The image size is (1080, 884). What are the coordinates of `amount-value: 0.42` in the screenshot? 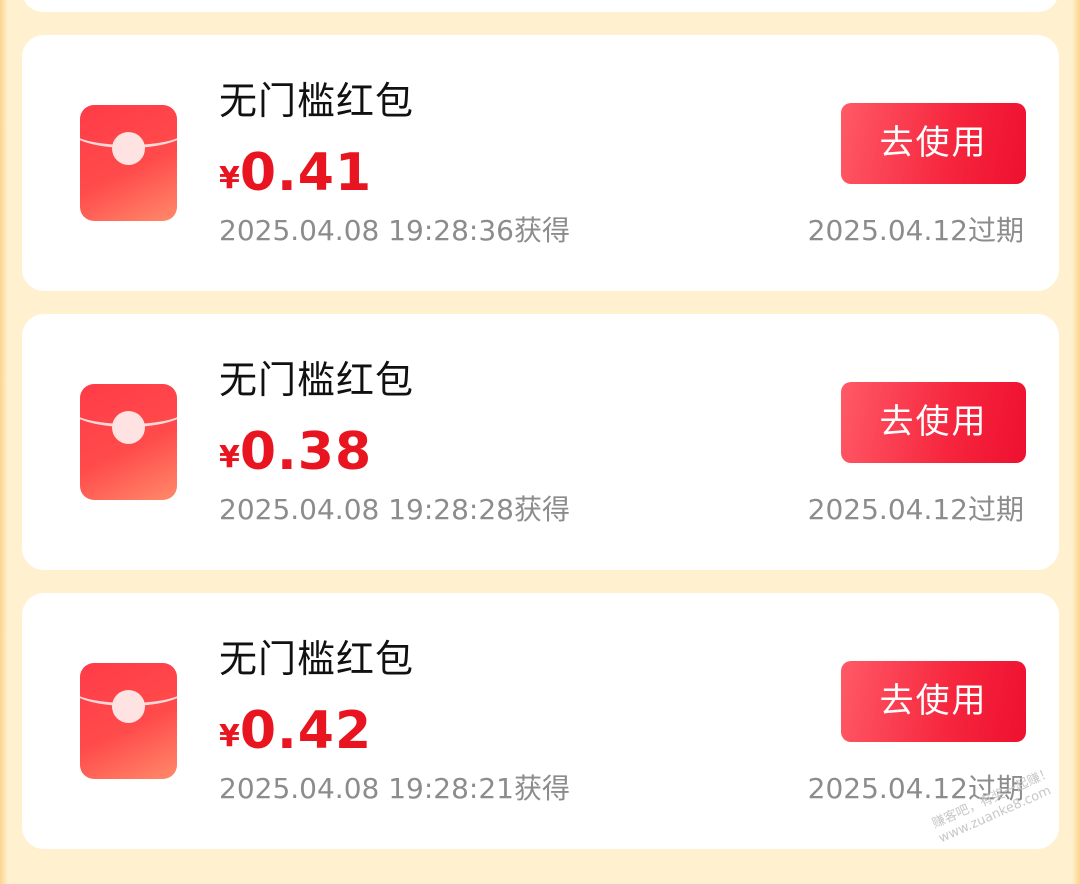 It's located at (306, 731).